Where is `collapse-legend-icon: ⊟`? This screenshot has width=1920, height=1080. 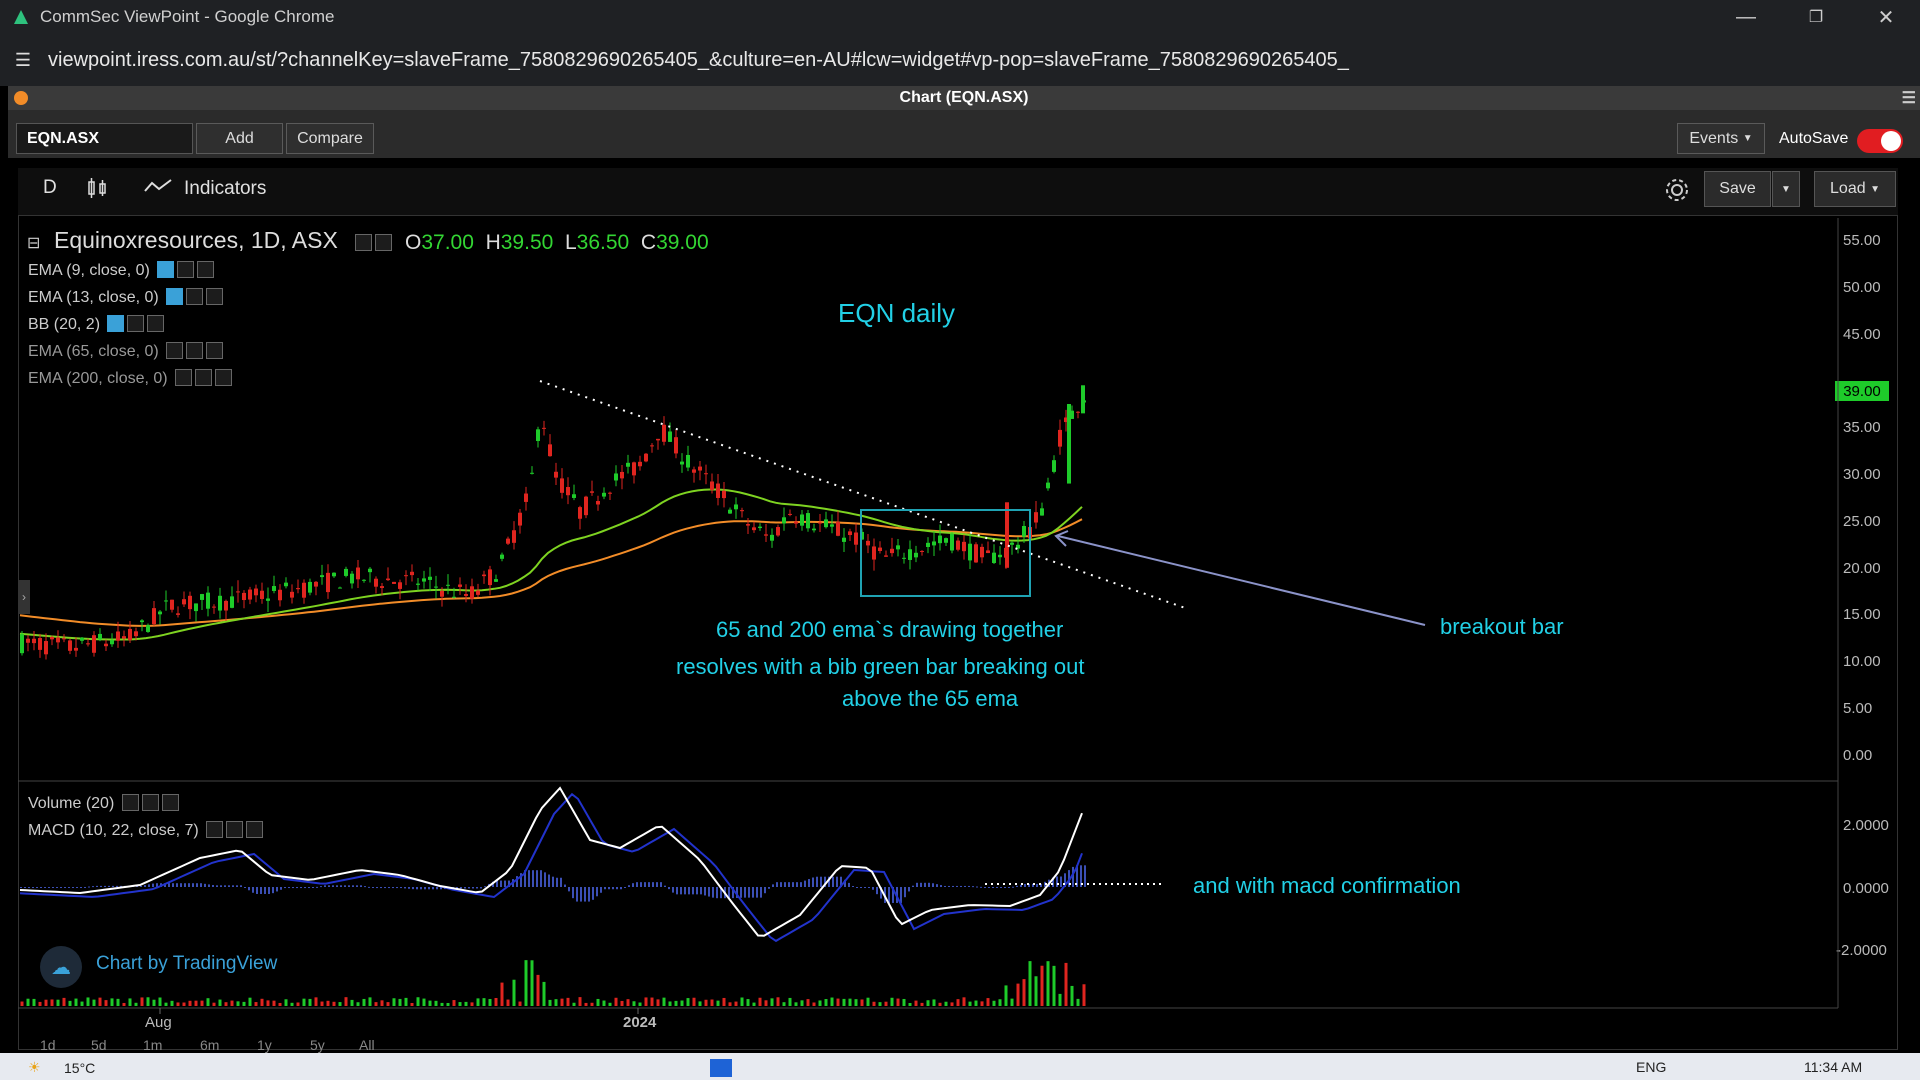
collapse-legend-icon: ⊟ is located at coordinates (33, 243).